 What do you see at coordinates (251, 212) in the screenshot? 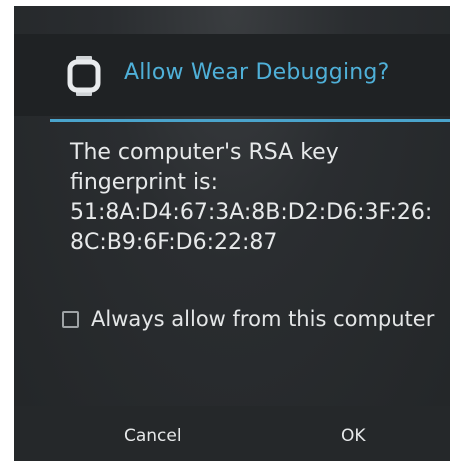
I see `fingerprint-line: 51:8A:D4:67:3A:8B:D2:D6:3F:26:` at bounding box center [251, 212].